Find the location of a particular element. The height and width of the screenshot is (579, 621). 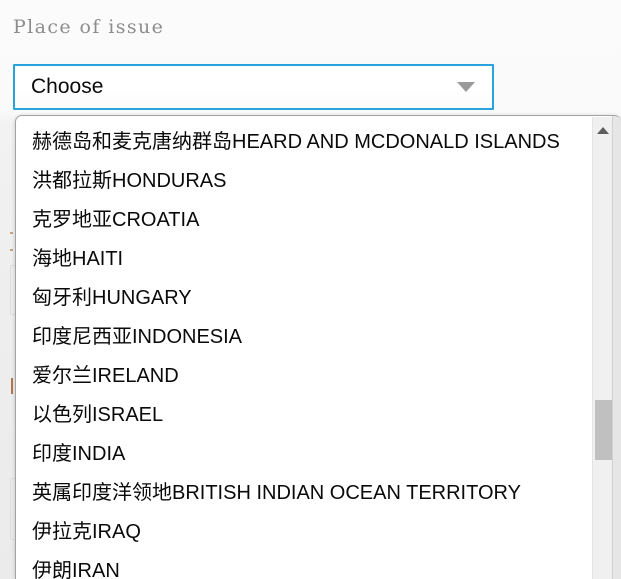

list-item: 海地HAITI is located at coordinates (305, 259).